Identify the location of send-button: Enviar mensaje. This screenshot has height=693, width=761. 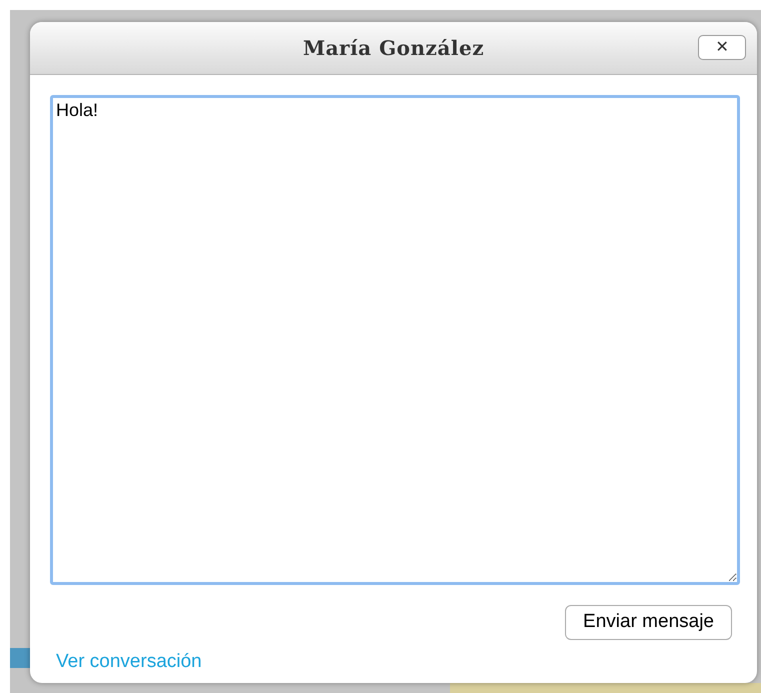
(648, 622).